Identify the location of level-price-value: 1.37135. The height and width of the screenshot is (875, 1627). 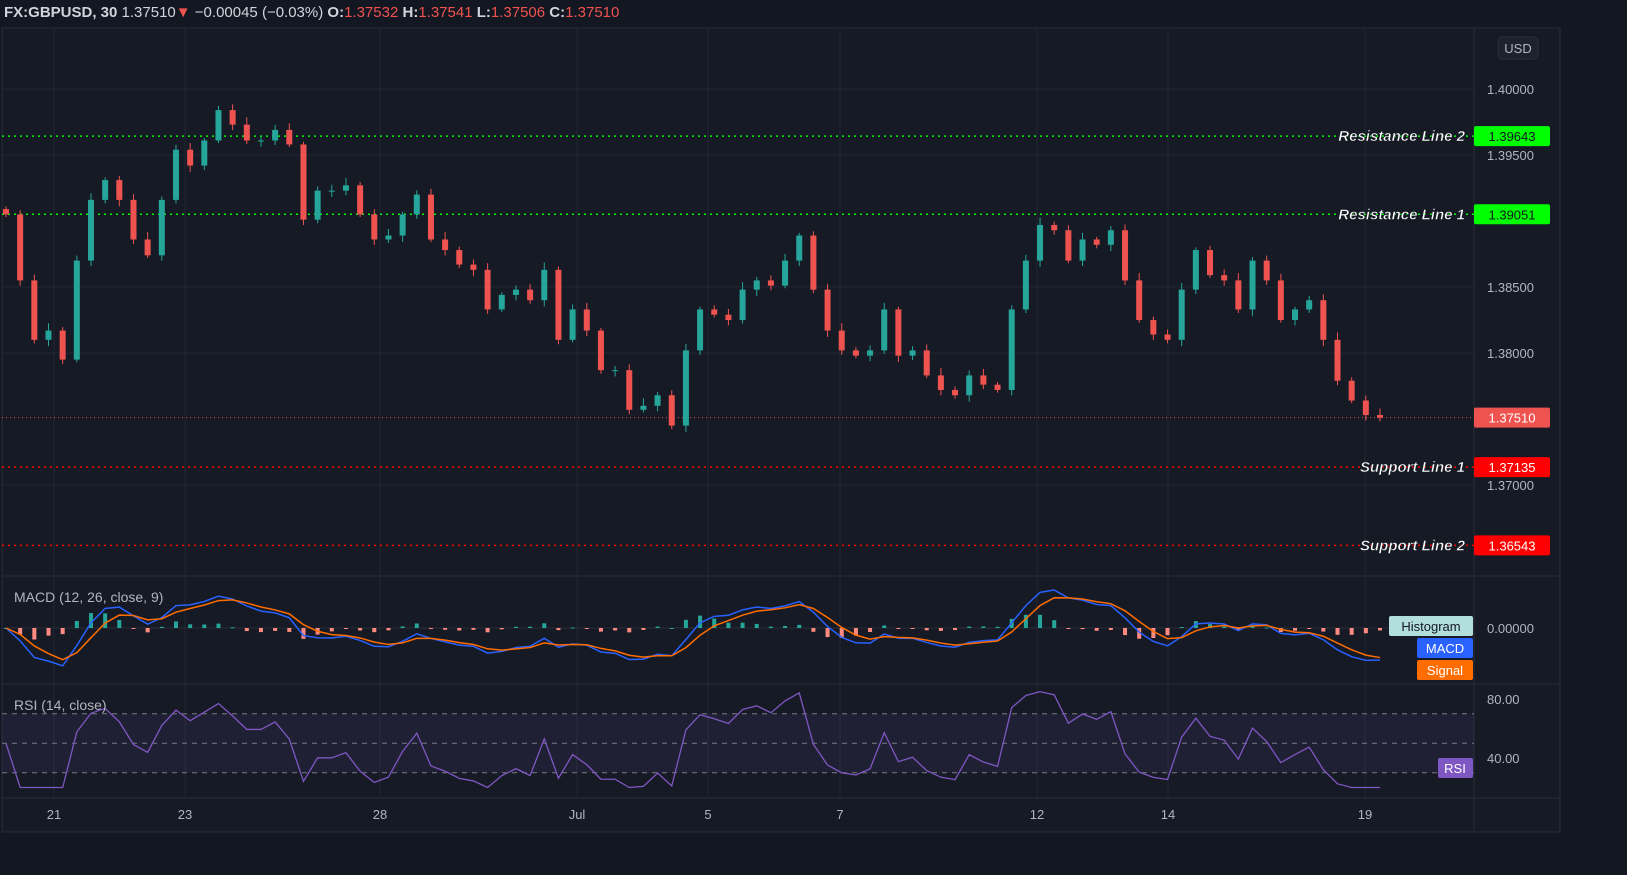
(1512, 467).